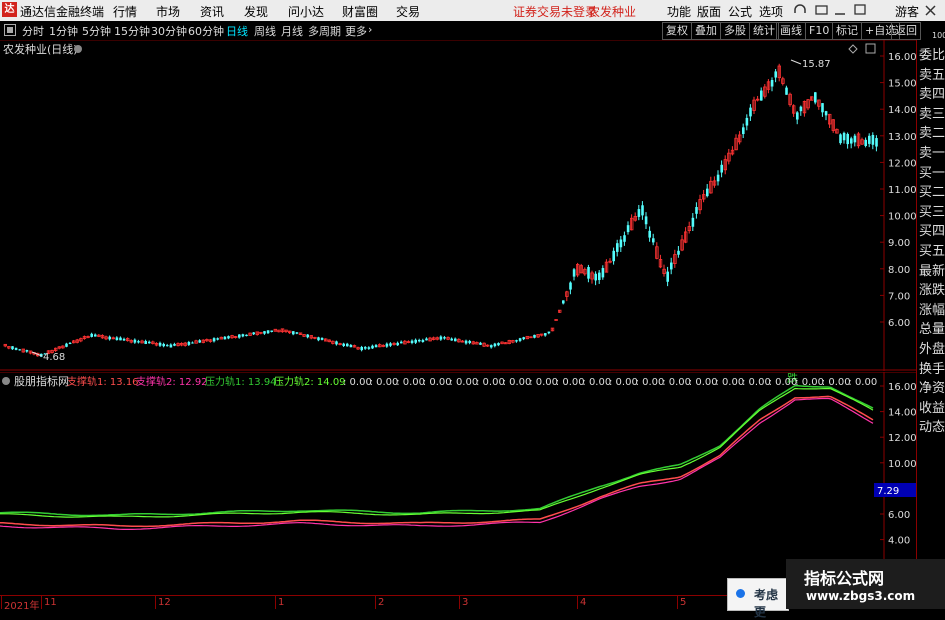 Image resolution: width=945 pixels, height=620 pixels. I want to click on side-item: 换手, so click(932, 367).